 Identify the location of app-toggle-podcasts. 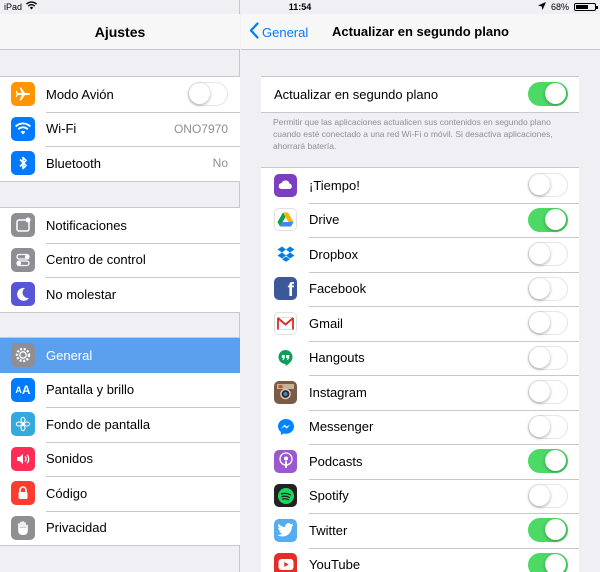
(548, 461).